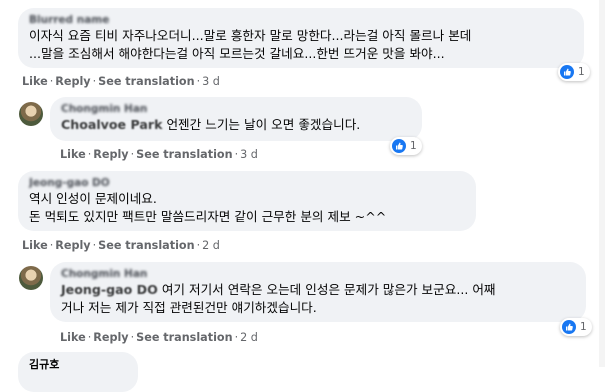 This screenshot has width=605, height=392. I want to click on comment-body: 언젠간 느기는 날이 오면 좋겠습니다., so click(263, 124).